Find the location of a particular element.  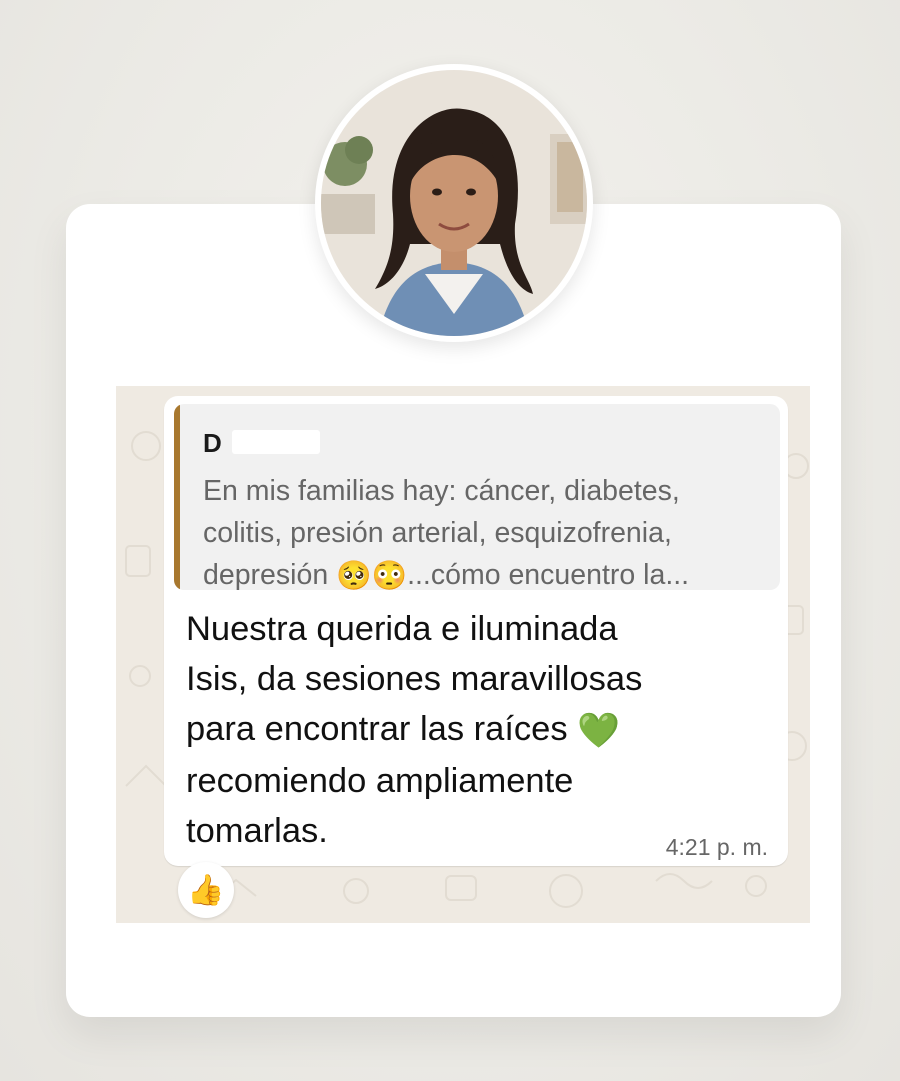

message-line-1: Nuestra querida e iluminada is located at coordinates (402, 629).